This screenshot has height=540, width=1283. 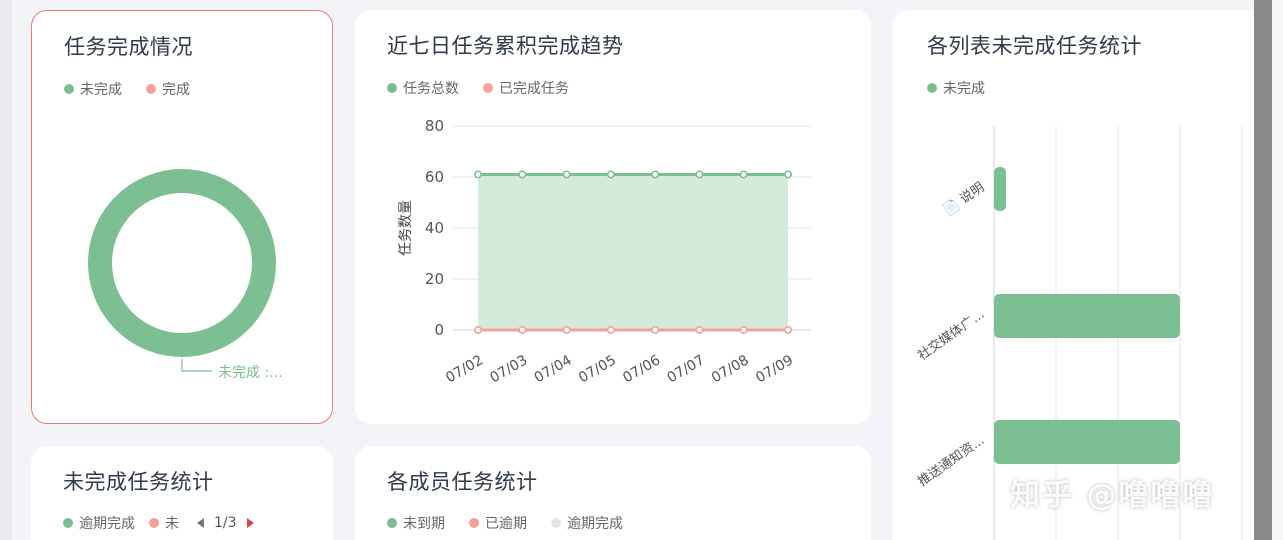 I want to click on legend-label: 已逾期, so click(x=506, y=524).